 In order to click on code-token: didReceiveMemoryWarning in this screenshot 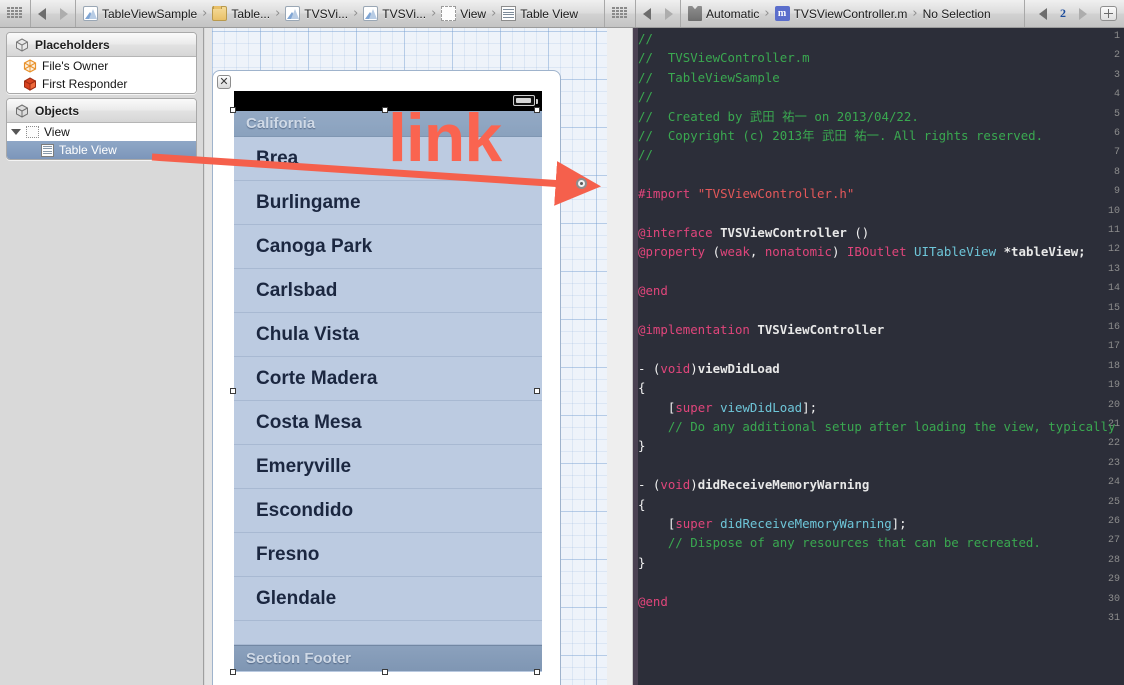, I will do `click(783, 485)`.